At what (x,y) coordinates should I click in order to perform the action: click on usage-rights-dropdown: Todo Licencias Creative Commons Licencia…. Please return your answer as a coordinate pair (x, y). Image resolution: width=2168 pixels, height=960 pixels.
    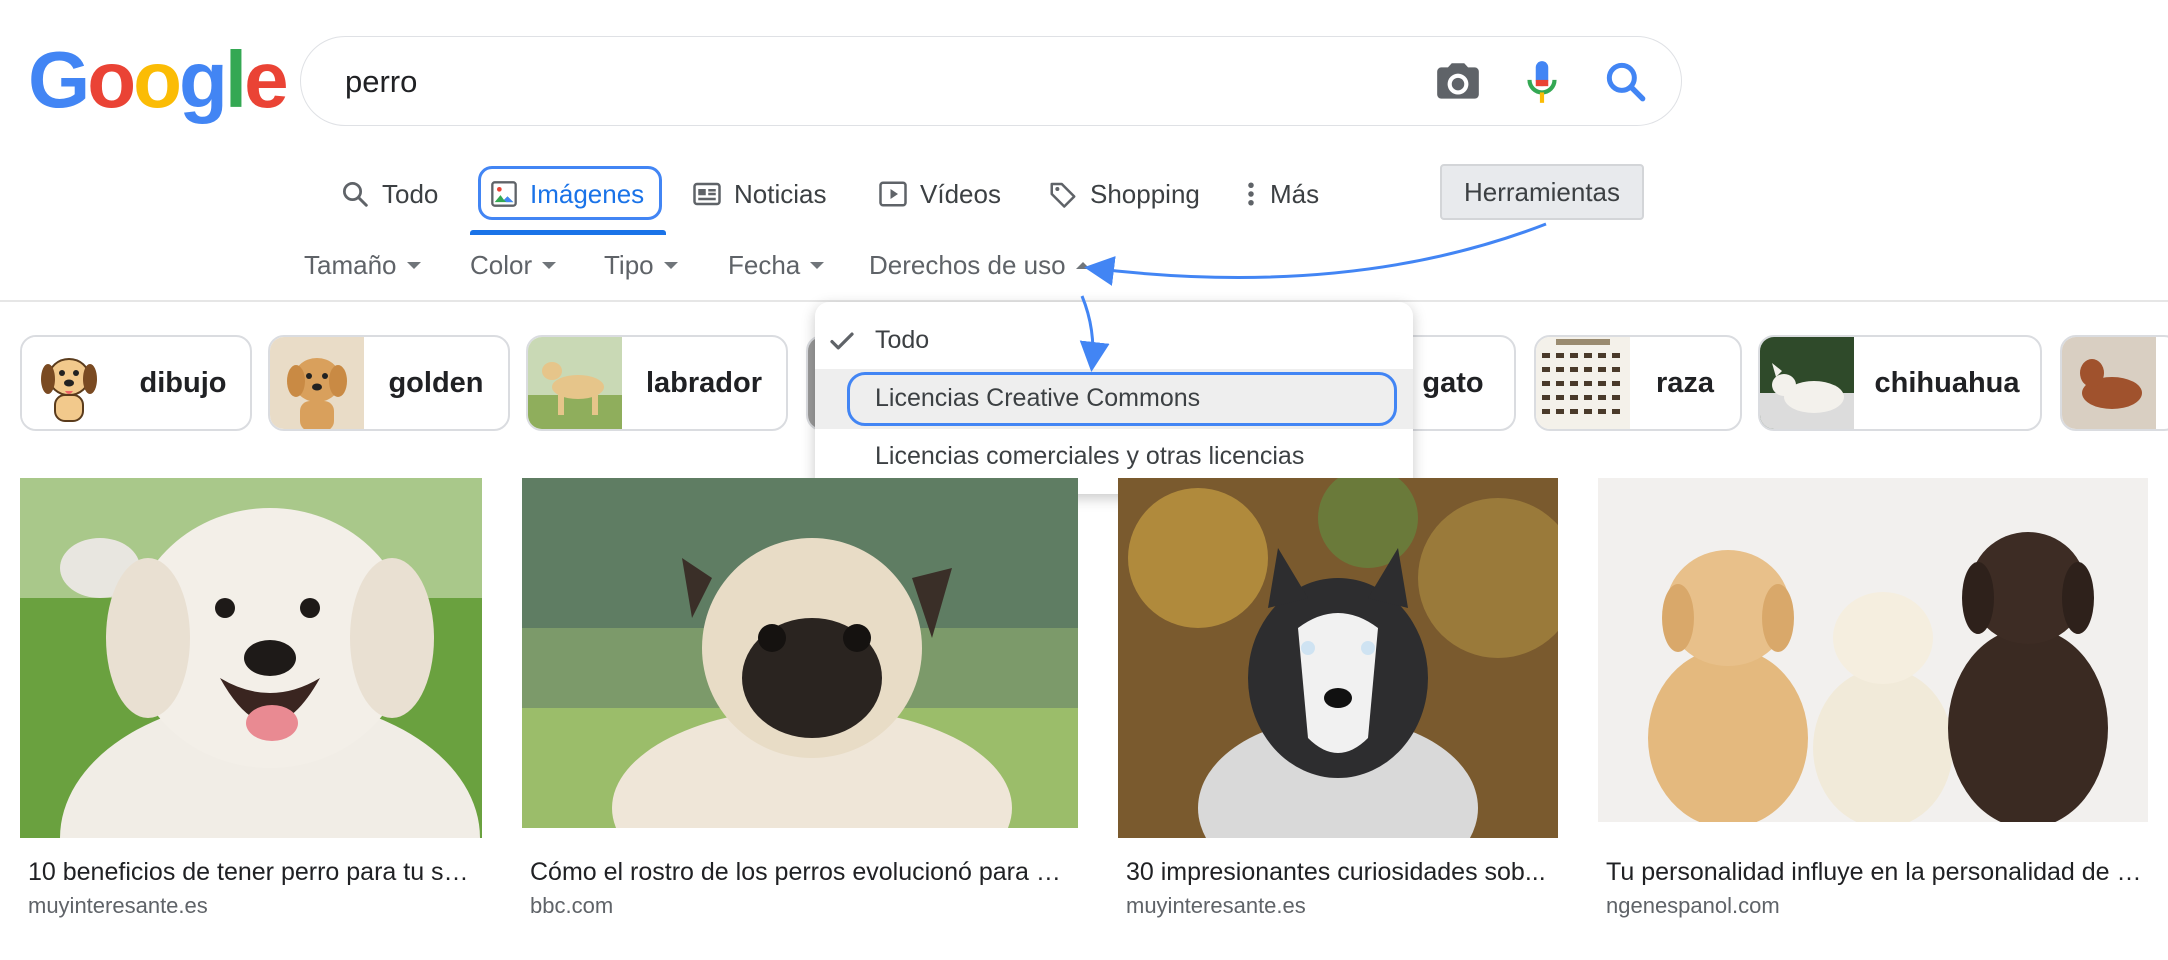
    Looking at the image, I should click on (1114, 398).